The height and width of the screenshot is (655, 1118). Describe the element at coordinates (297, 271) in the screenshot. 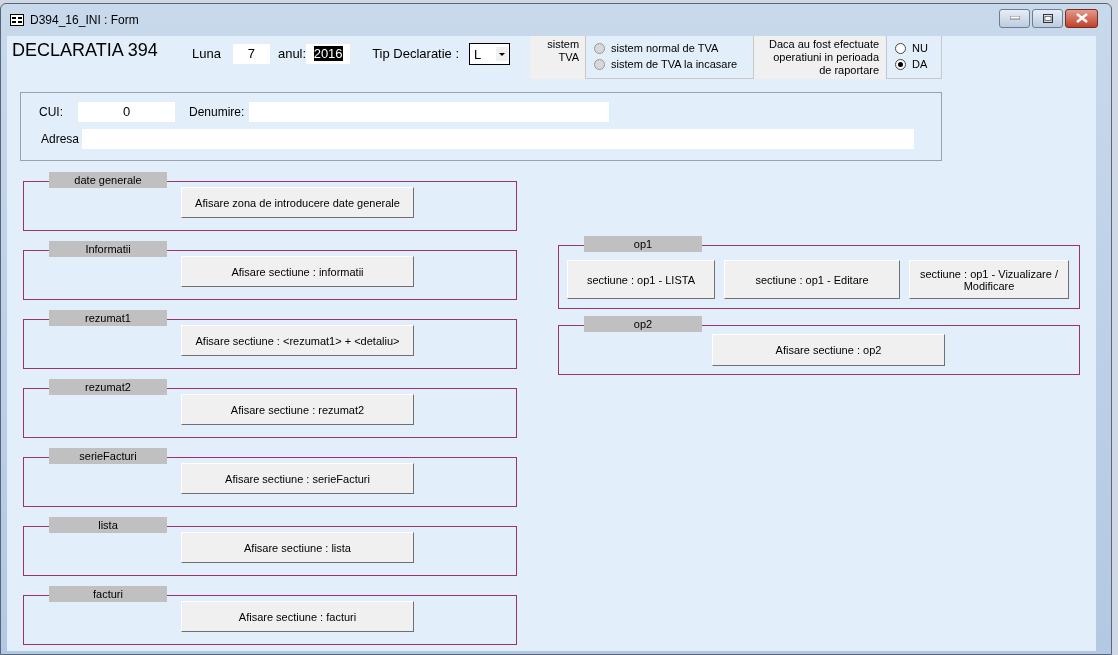

I see `section-button: Afisare sectiune : informatii` at that location.